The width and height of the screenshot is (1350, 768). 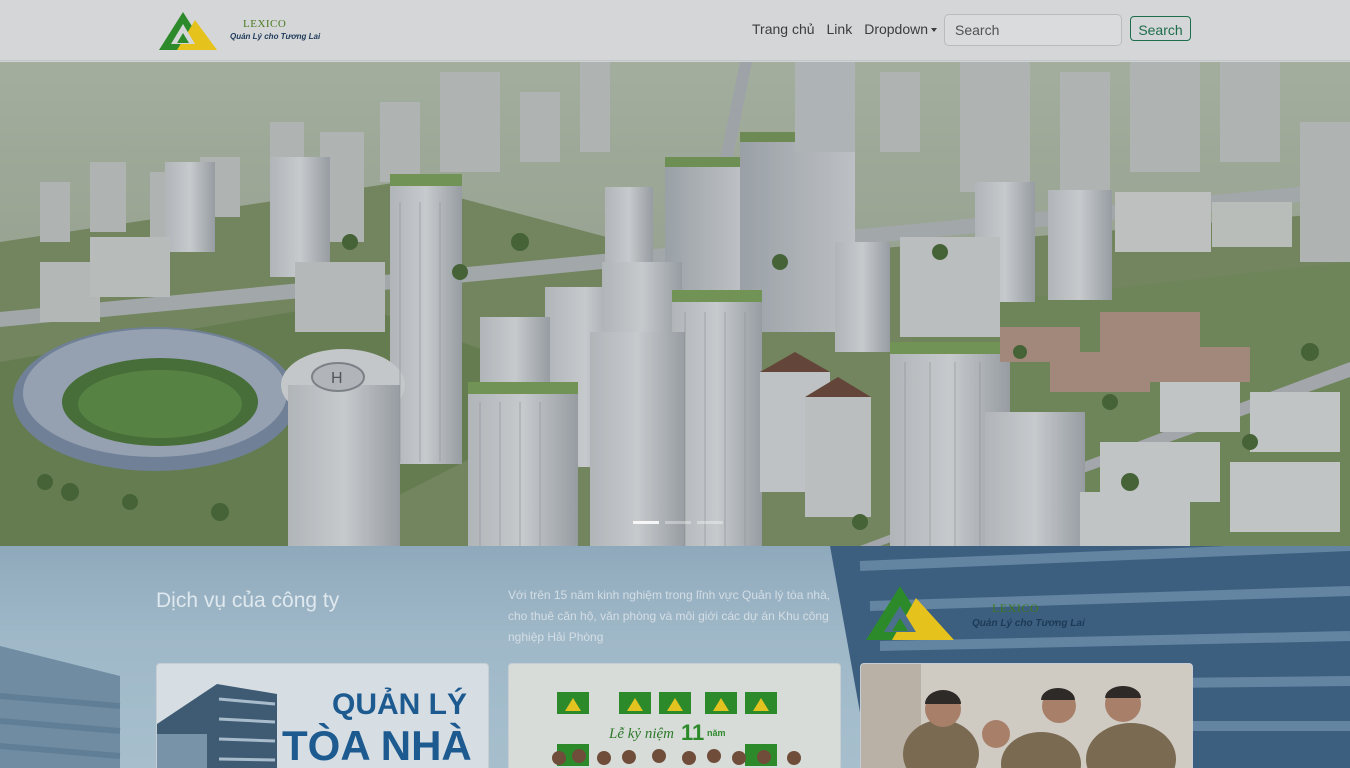 I want to click on nav-menu: Trang chủ Link Dropdown, so click(x=845, y=29).